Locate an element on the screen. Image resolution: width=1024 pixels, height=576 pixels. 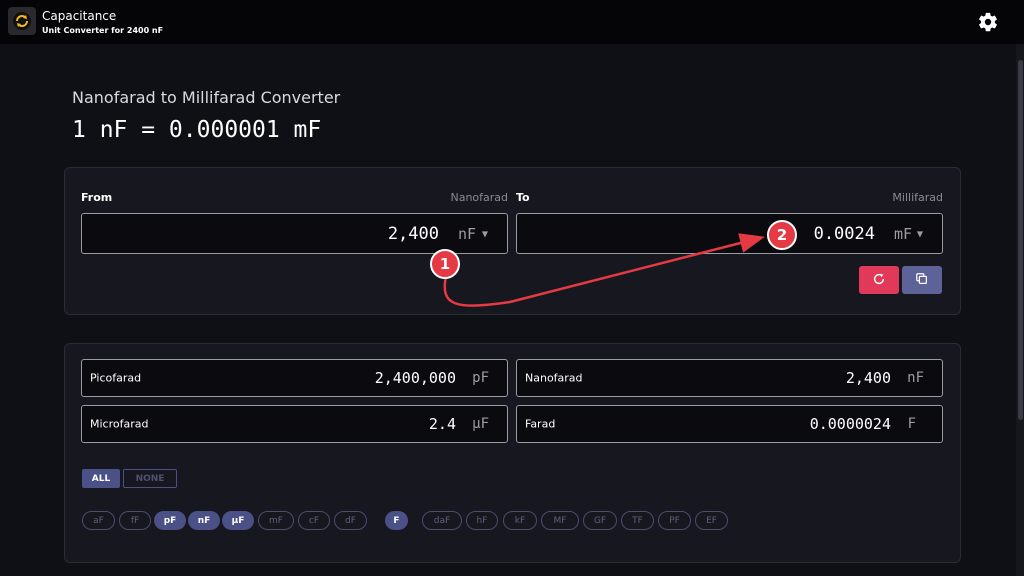
unit-filter-chip: nF is located at coordinates (204, 520).